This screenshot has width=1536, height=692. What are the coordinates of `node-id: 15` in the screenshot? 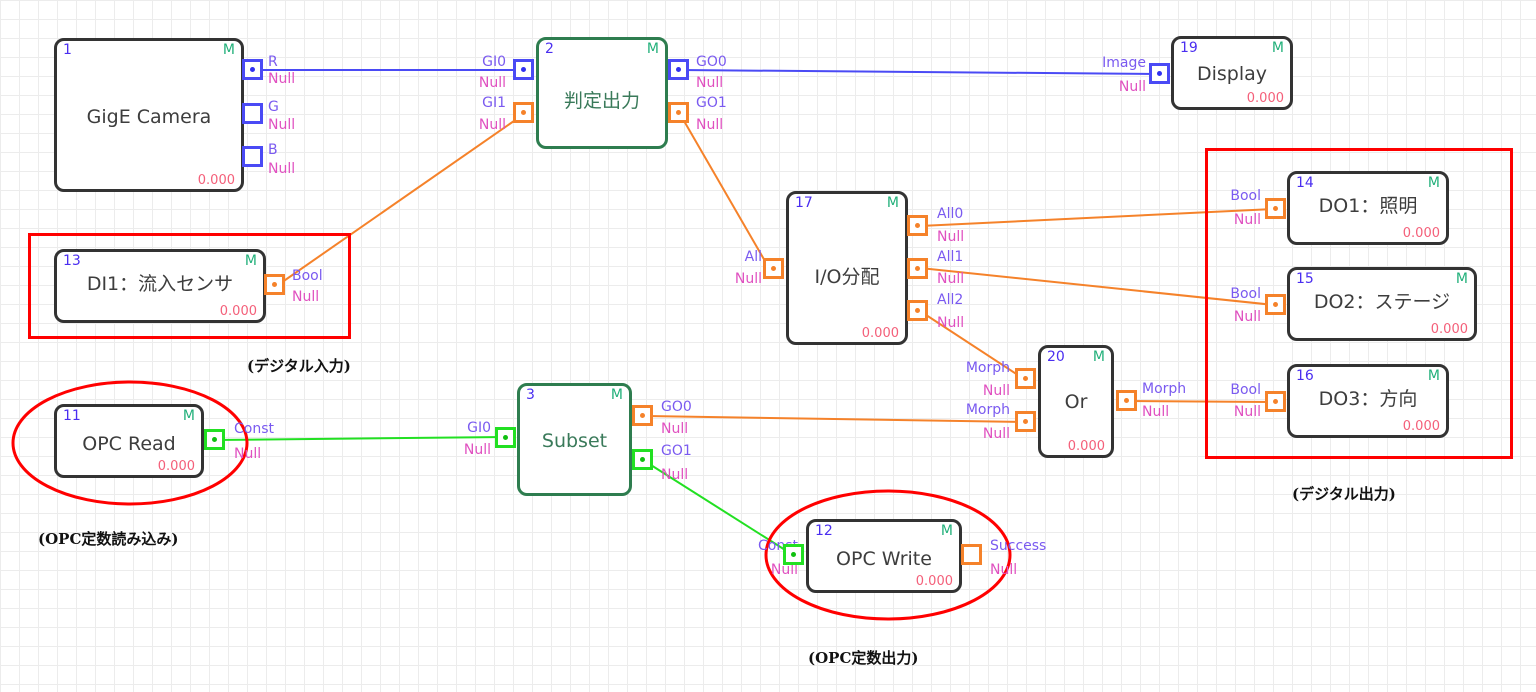 It's located at (1305, 279).